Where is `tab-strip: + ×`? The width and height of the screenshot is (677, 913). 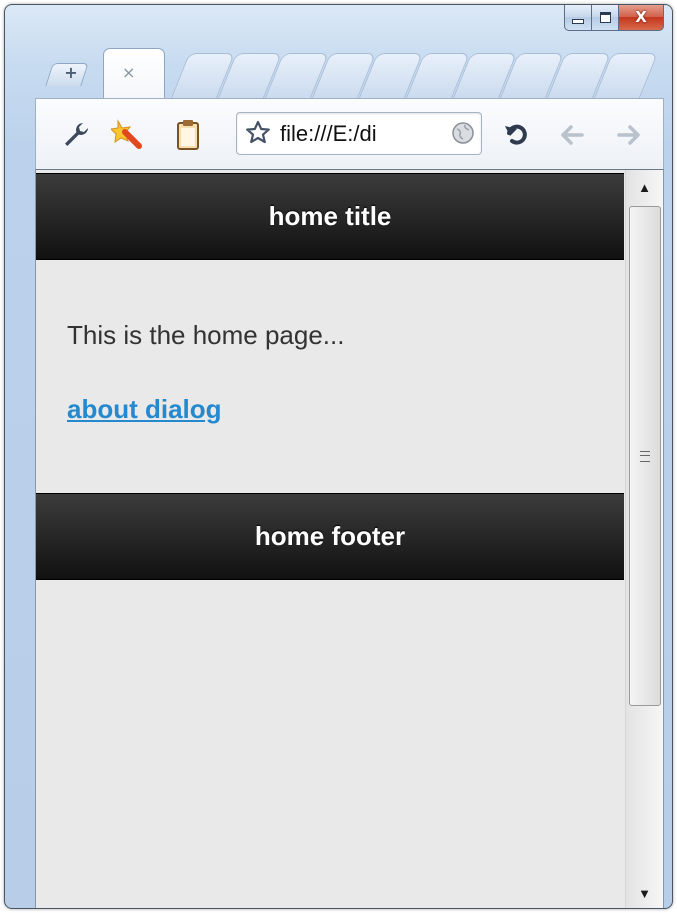
tab-strip: + × is located at coordinates (338, 73).